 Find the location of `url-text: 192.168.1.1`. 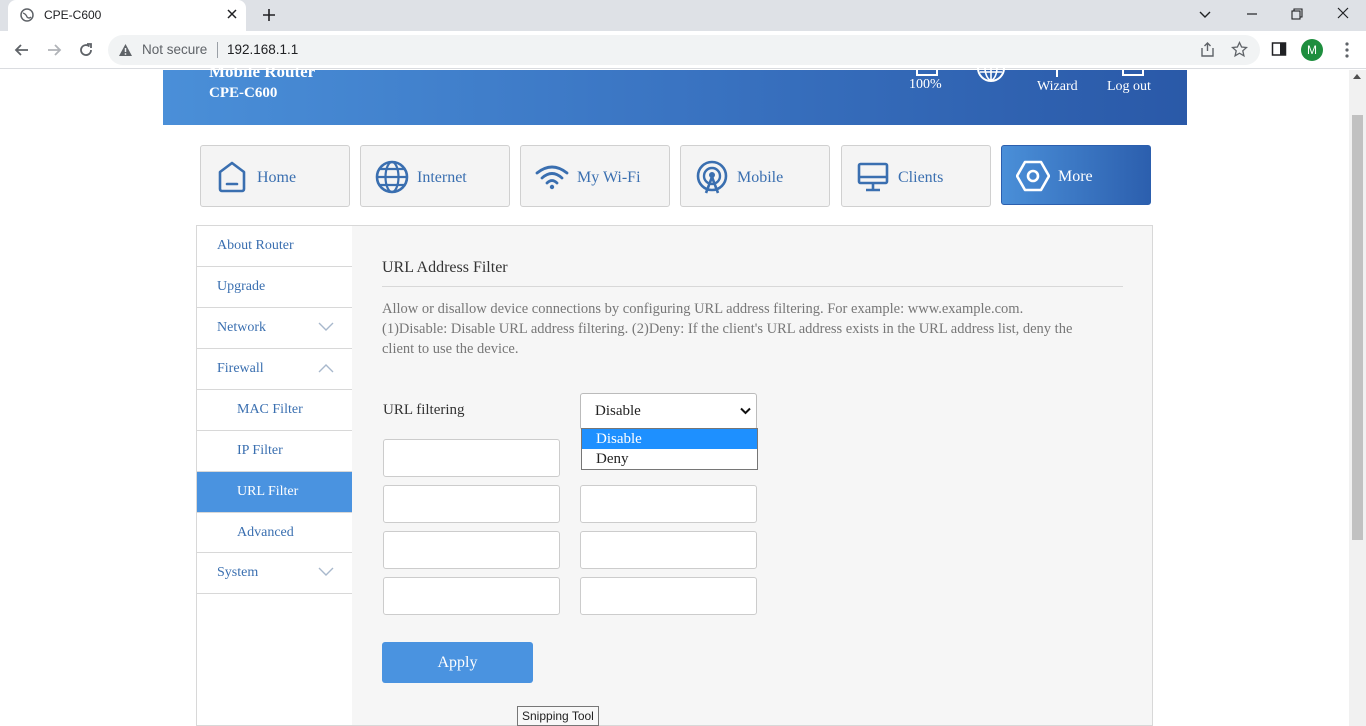

url-text: 192.168.1.1 is located at coordinates (262, 49).